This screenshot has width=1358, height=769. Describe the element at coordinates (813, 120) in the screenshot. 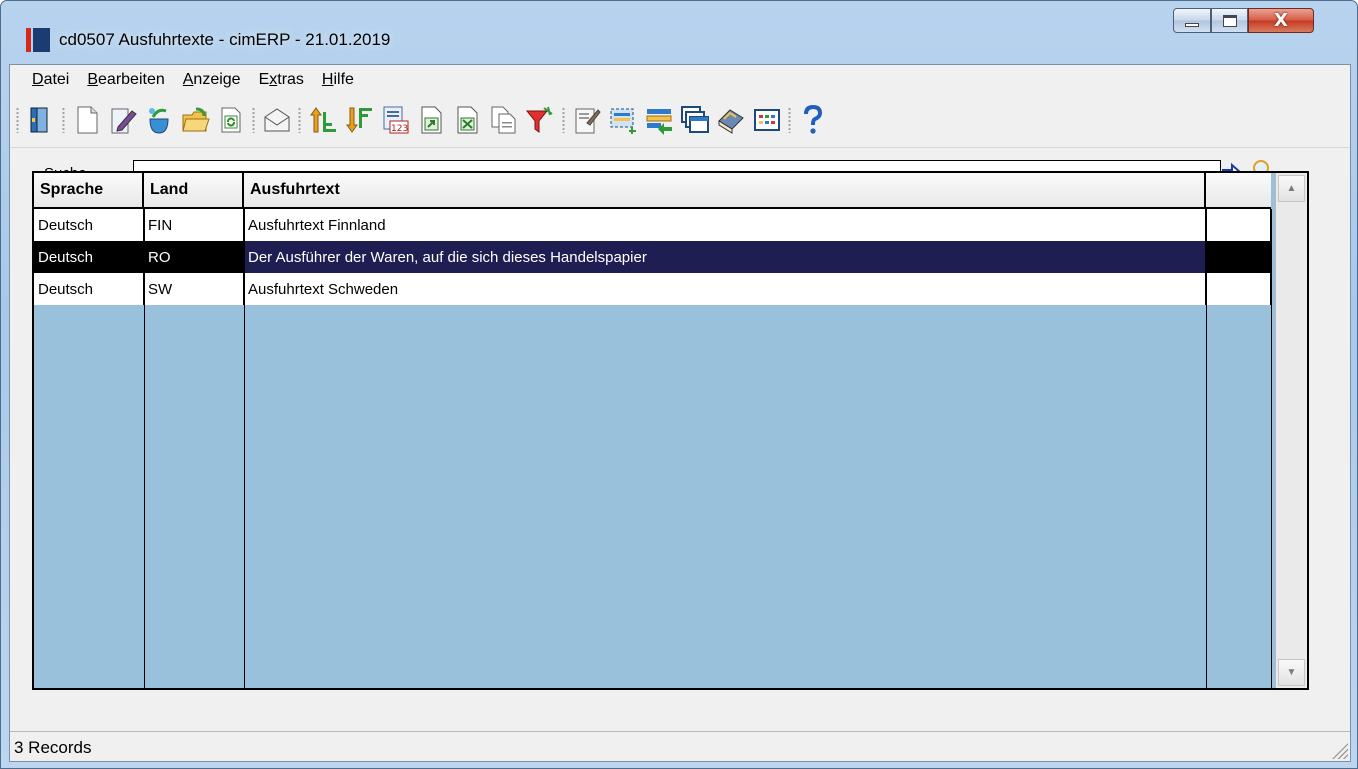

I see `help-icon` at that location.